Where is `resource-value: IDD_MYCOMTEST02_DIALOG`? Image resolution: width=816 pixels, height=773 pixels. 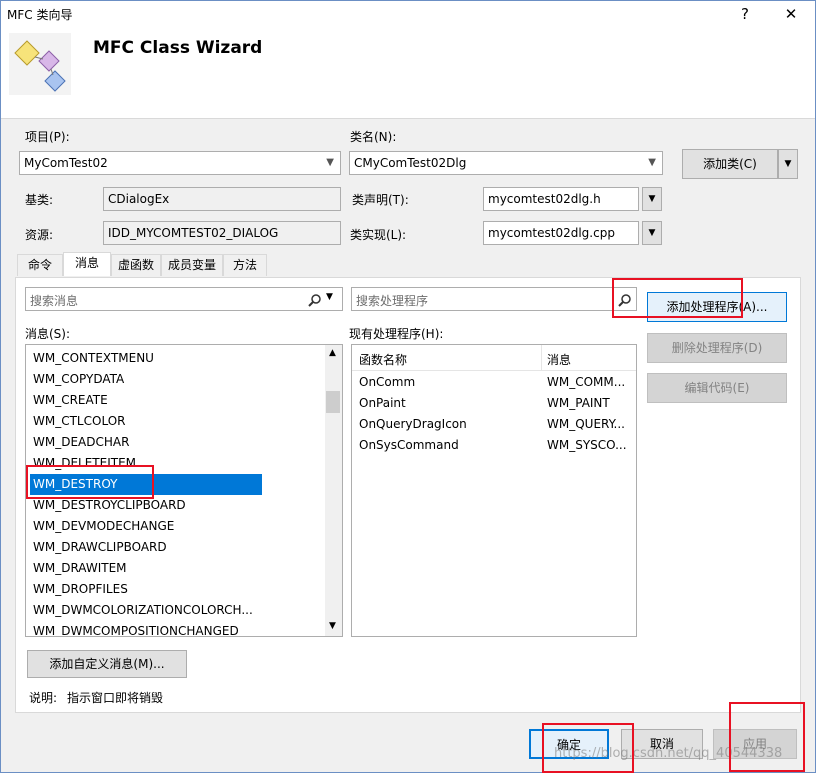 resource-value: IDD_MYCOMTEST02_DIALOG is located at coordinates (193, 233).